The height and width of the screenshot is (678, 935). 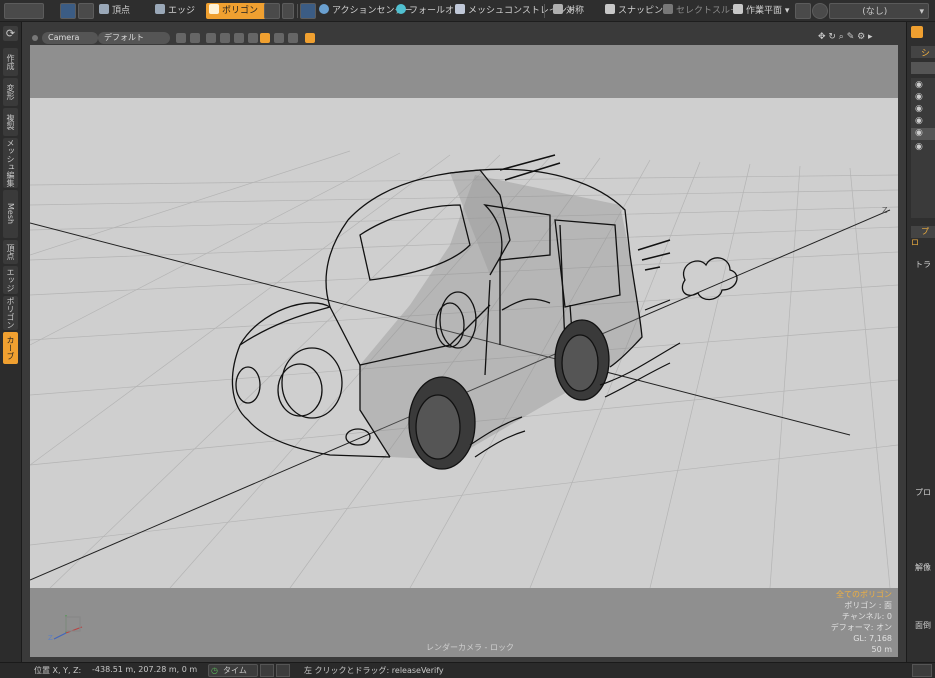 What do you see at coordinates (923, 52) in the screenshot?
I see `panel-tab-scene: シ` at bounding box center [923, 52].